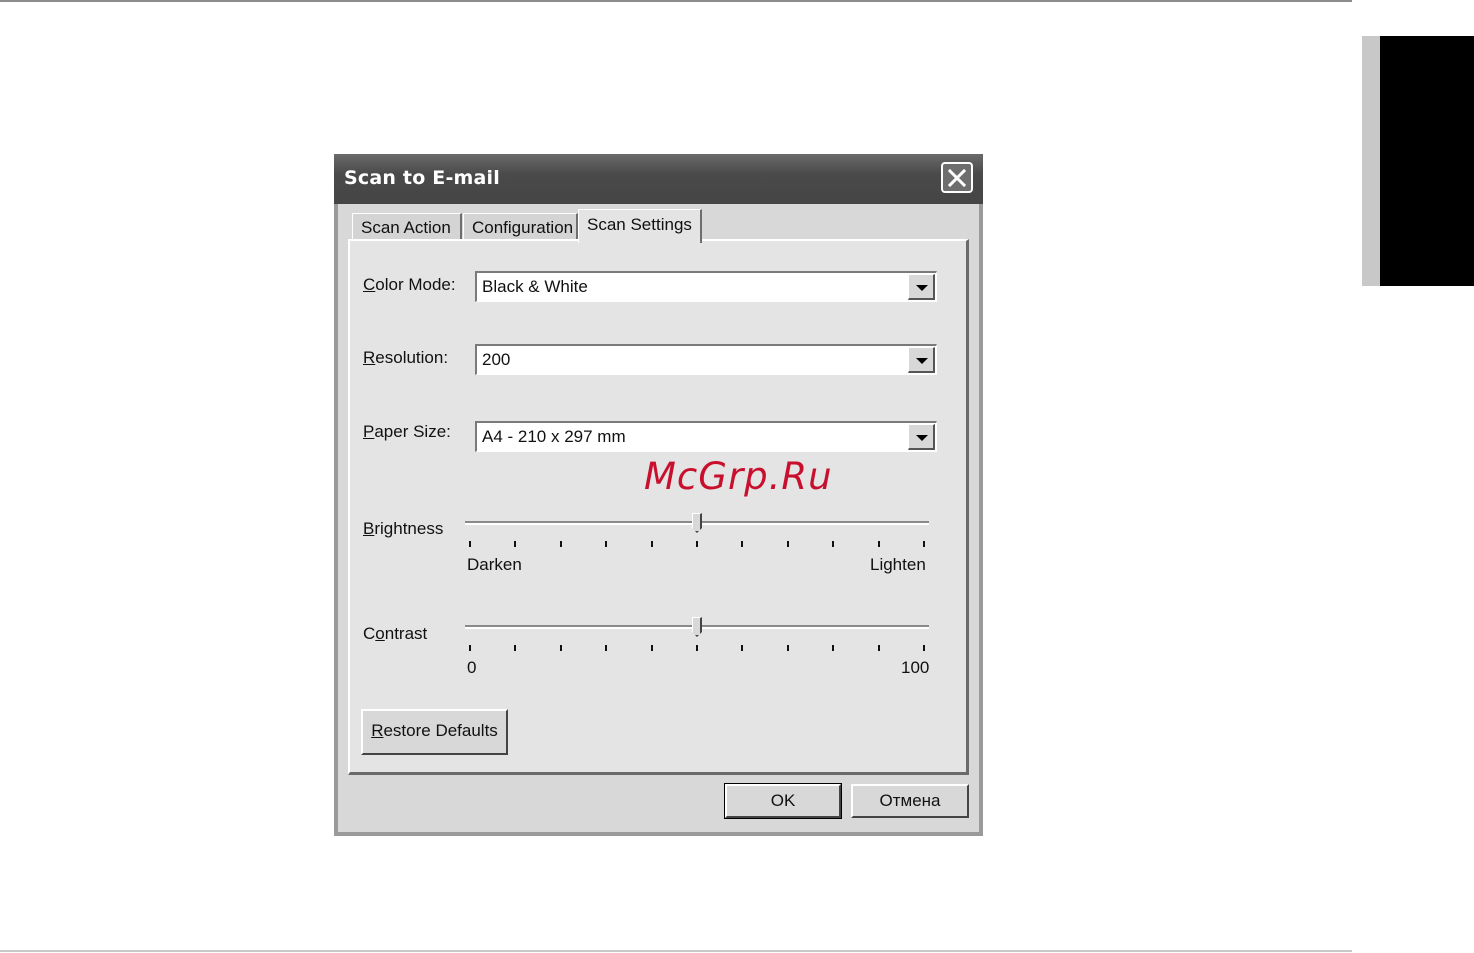 The image size is (1474, 953). I want to click on watermark: McGrp.Ru, so click(738, 476).